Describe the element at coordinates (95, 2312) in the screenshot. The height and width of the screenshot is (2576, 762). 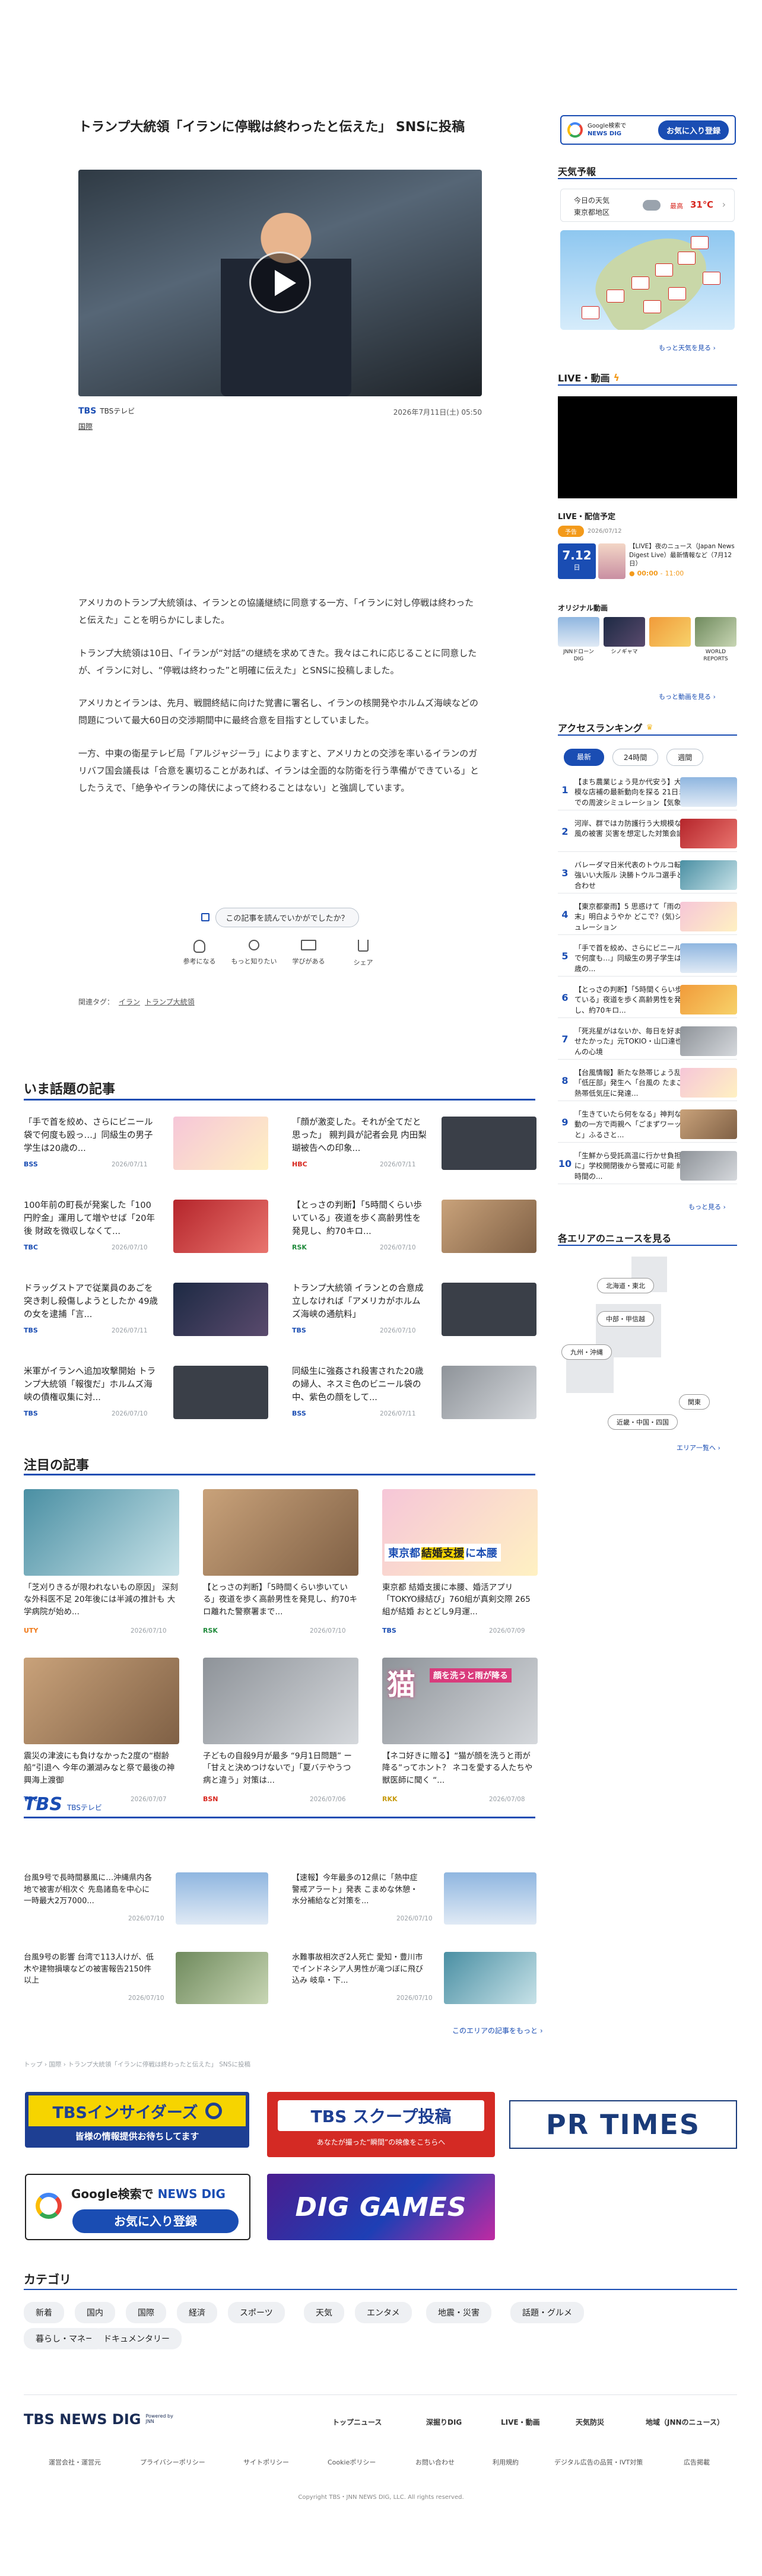
I see `category-pill: 国内` at that location.